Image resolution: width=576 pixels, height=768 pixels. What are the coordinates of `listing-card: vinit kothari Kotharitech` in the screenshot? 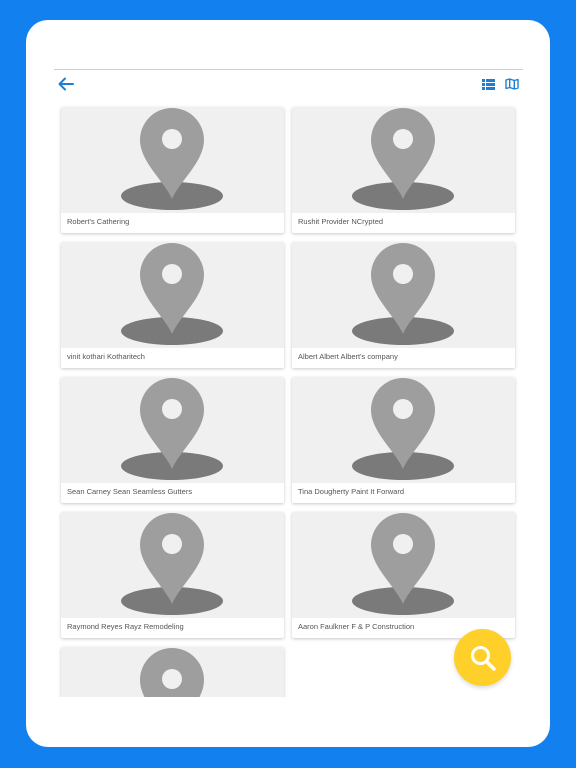 It's located at (172, 305).